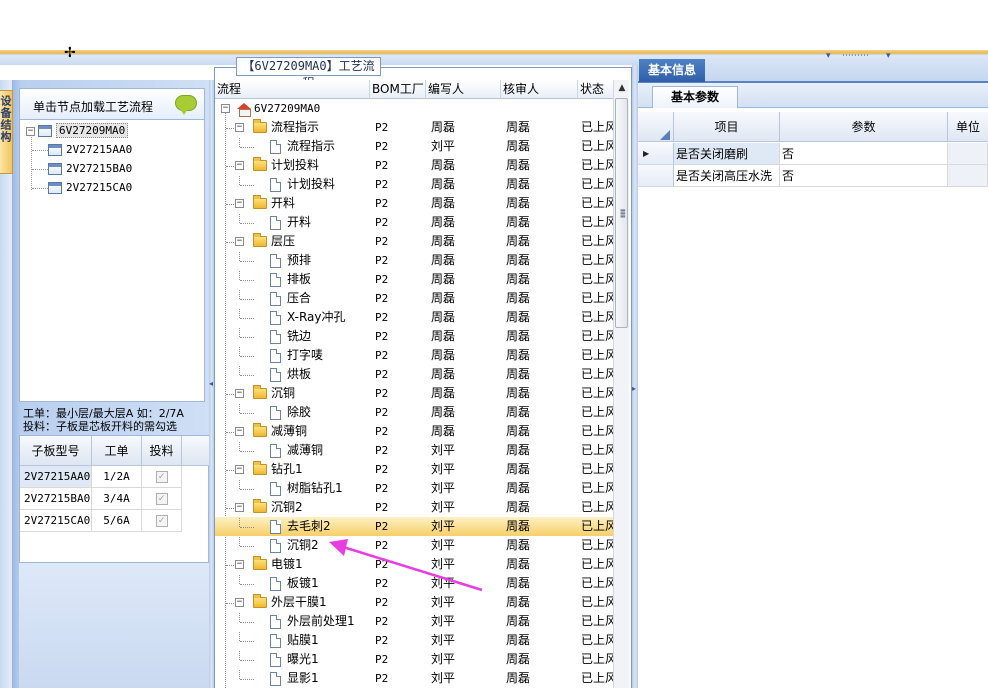 Image resolution: width=988 pixels, height=688 pixels. What do you see at coordinates (292, 640) in the screenshot?
I see `process-tree-cell: 贴膜1` at bounding box center [292, 640].